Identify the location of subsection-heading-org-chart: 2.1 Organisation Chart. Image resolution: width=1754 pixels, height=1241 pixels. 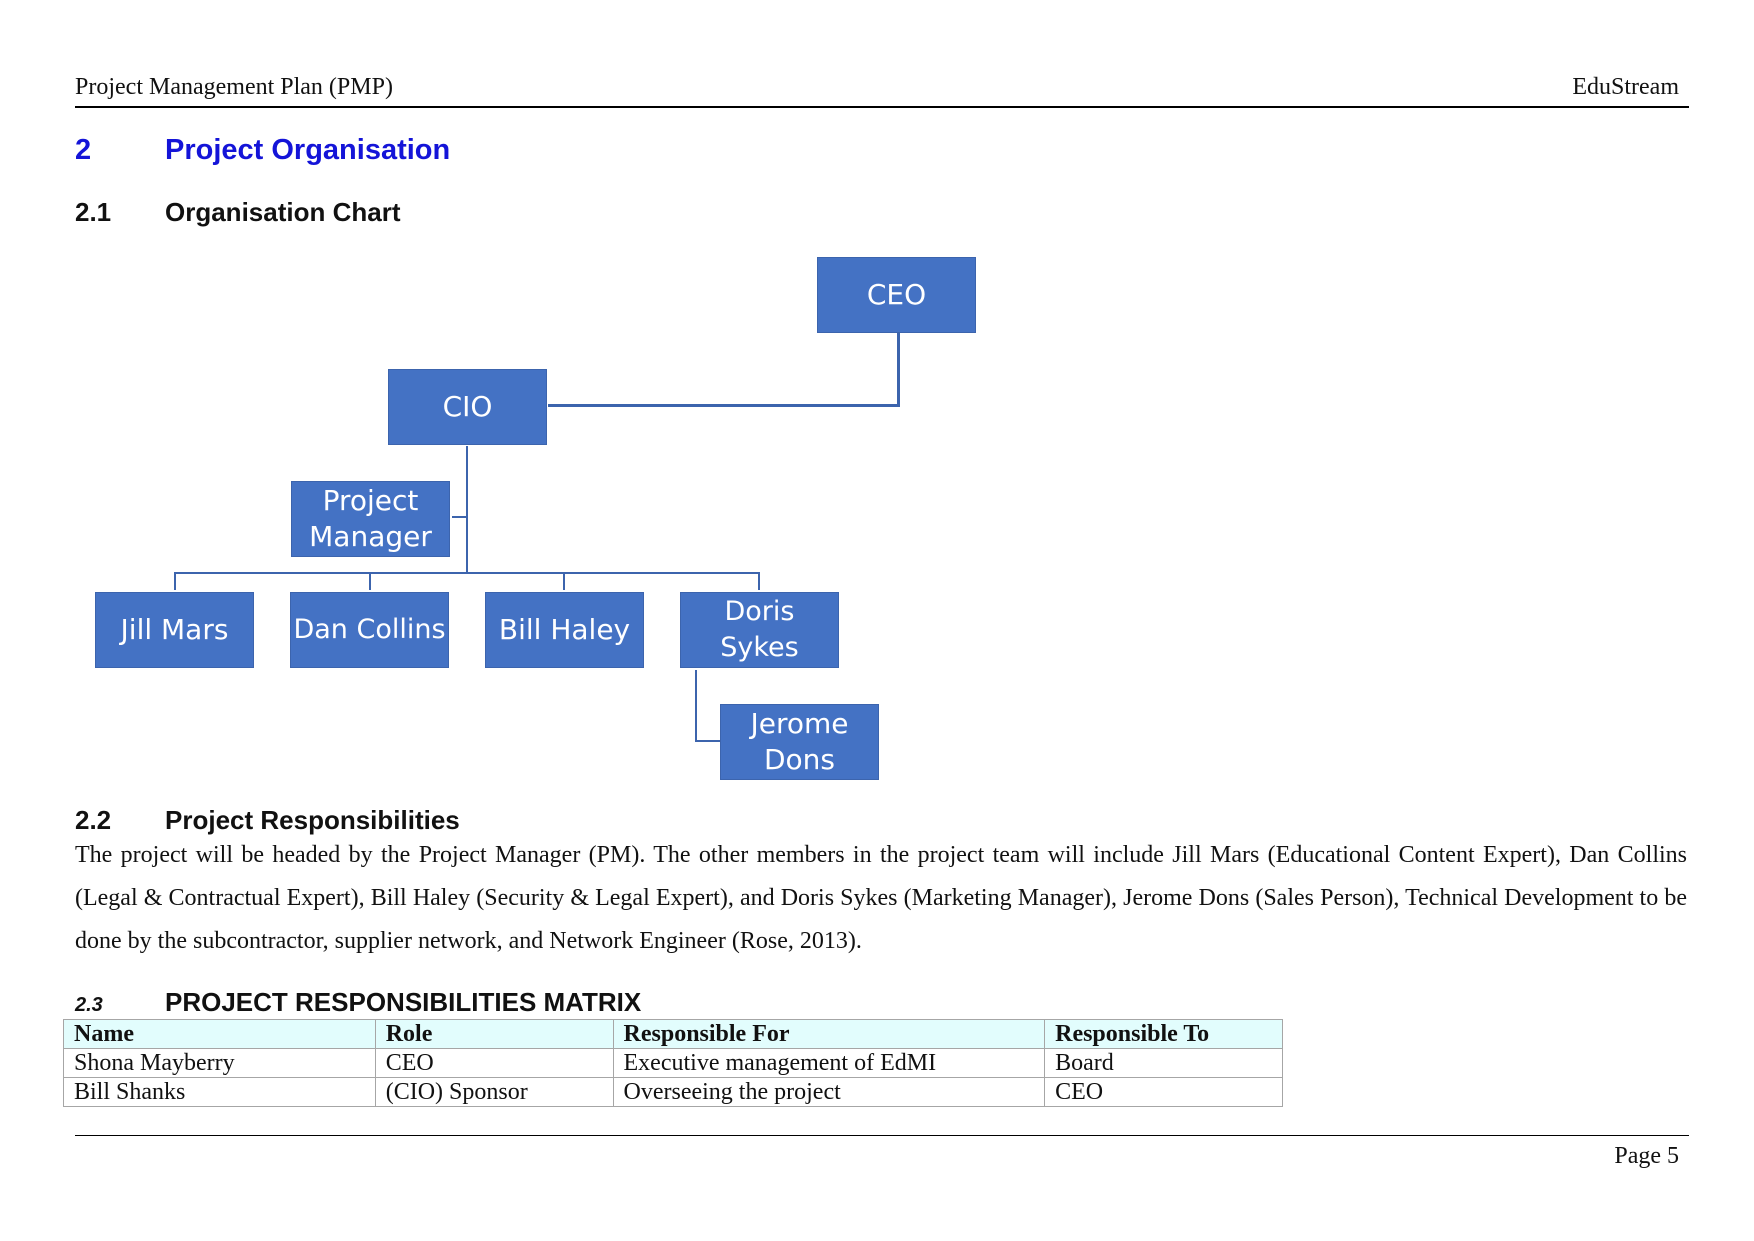
(237, 212).